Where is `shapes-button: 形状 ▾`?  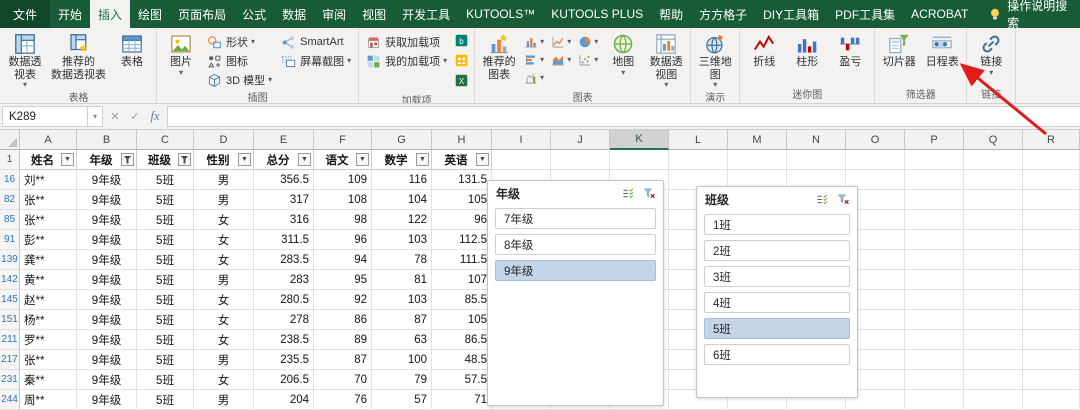 shapes-button: 形状 ▾ is located at coordinates (239, 42).